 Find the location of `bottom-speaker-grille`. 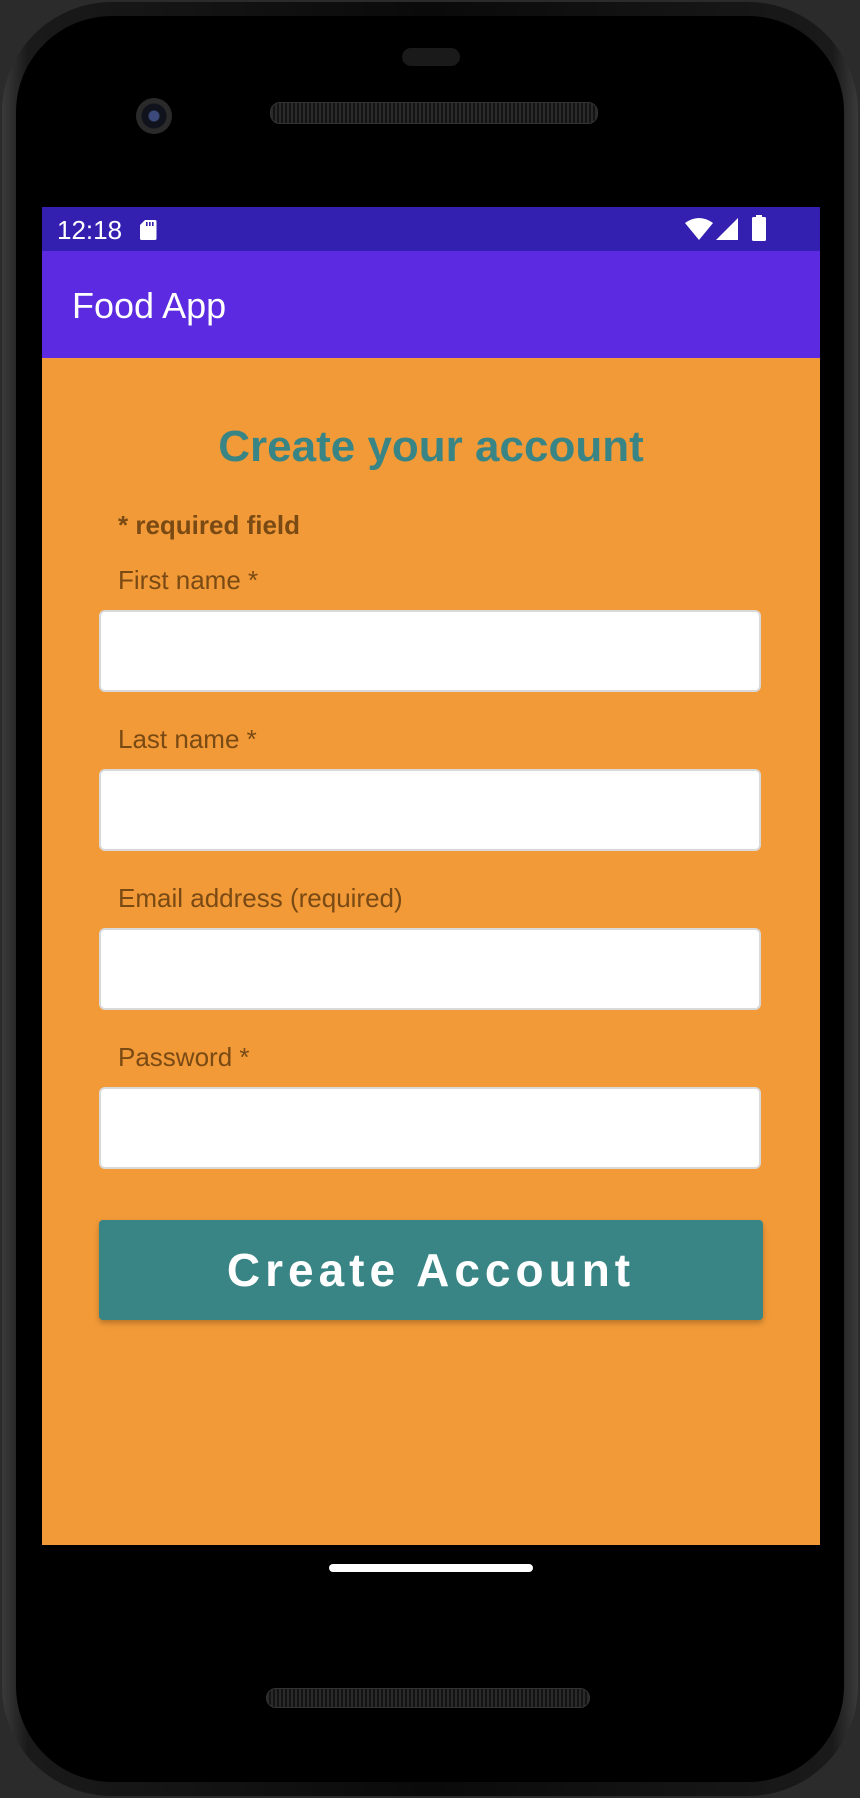

bottom-speaker-grille is located at coordinates (428, 1698).